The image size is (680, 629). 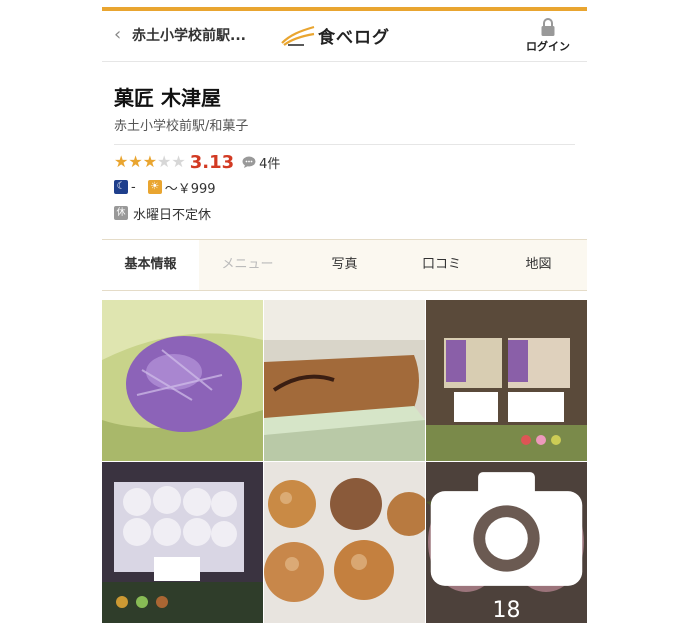 What do you see at coordinates (298, 35) in the screenshot?
I see `chopsticks-icon` at bounding box center [298, 35].